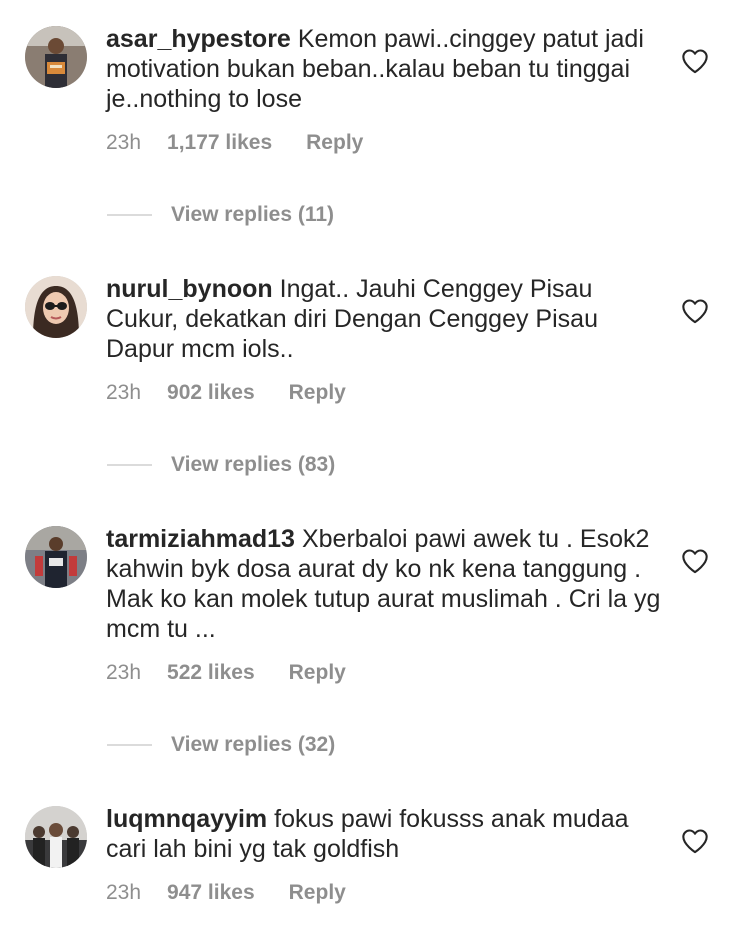 Image resolution: width=750 pixels, height=926 pixels. I want to click on view-replies-label: View replies (32), so click(253, 744).